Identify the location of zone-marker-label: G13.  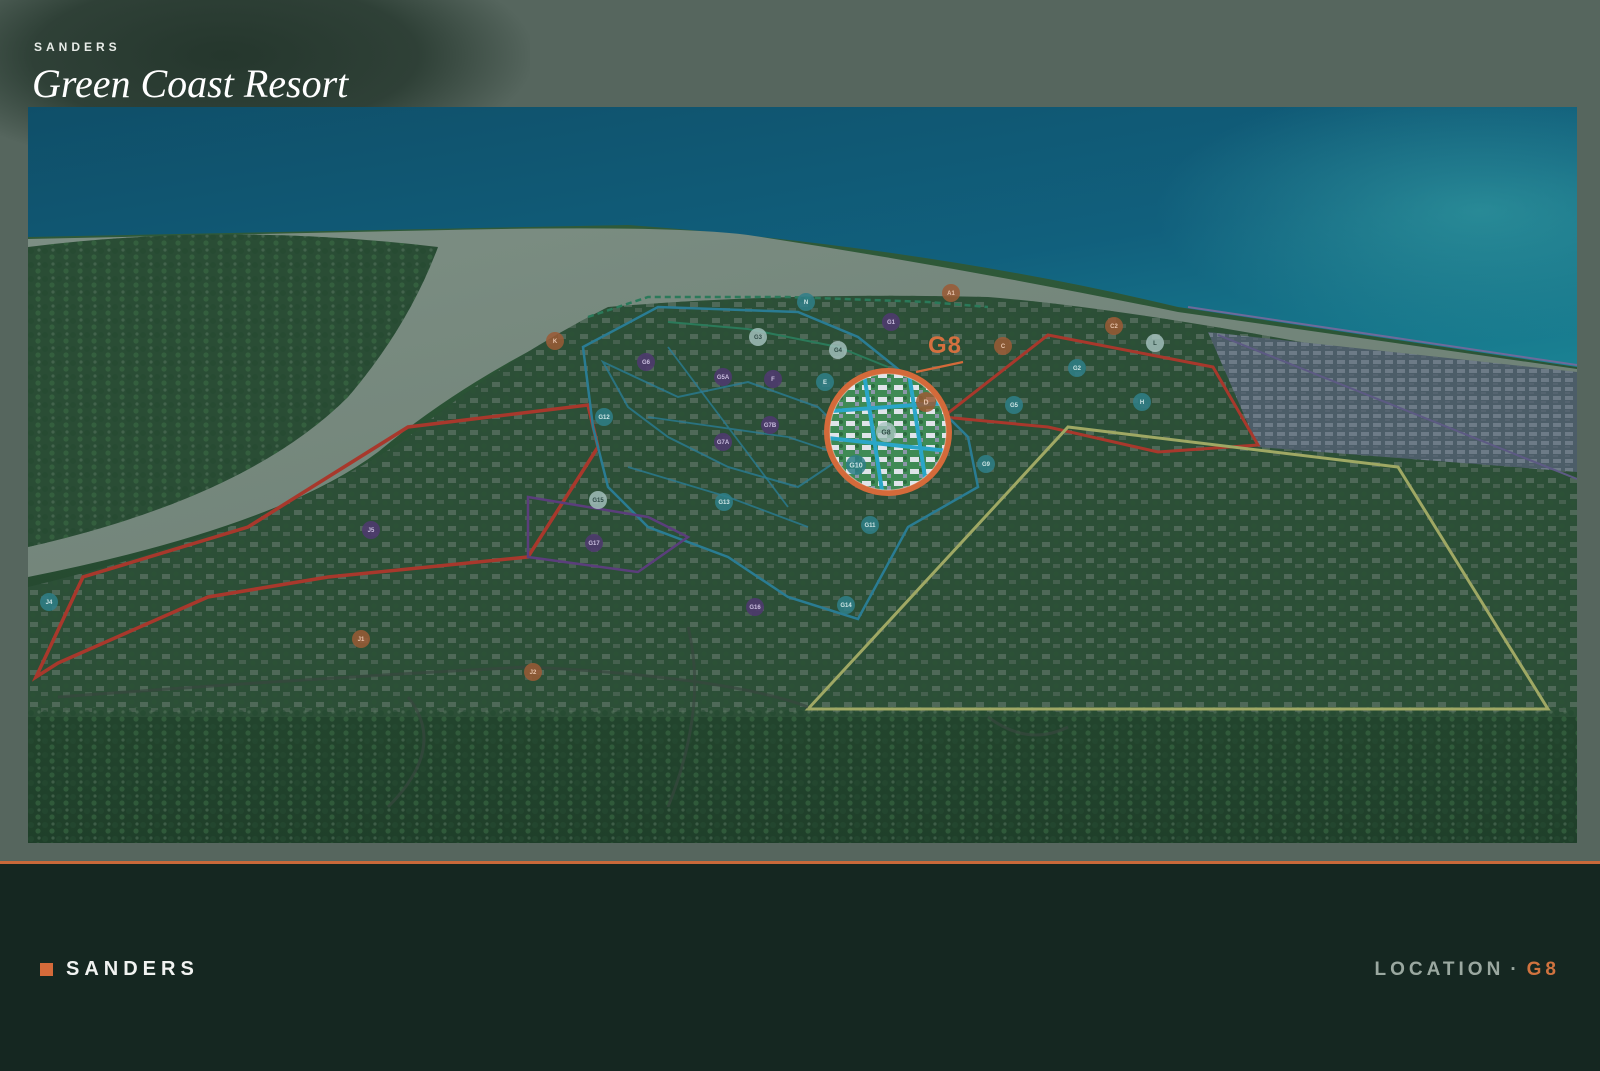
(724, 503).